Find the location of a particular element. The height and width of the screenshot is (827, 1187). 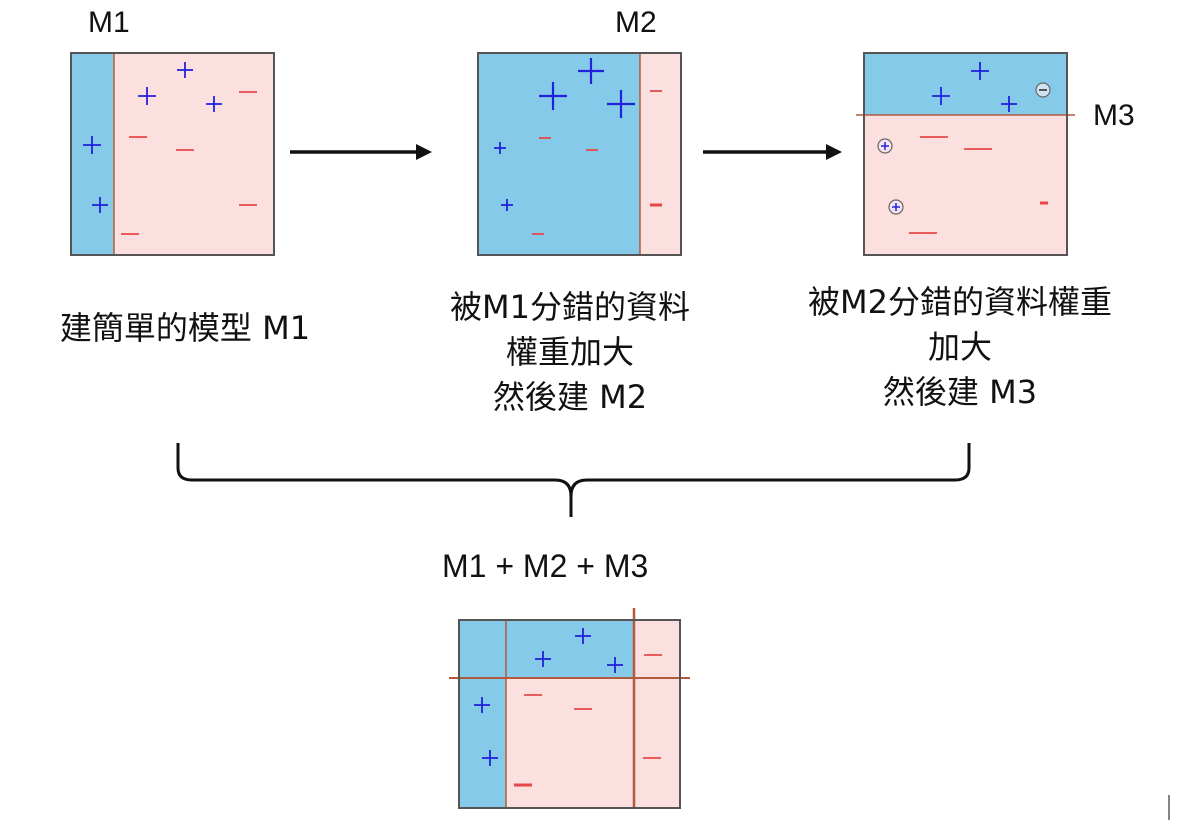

combined-positive-top-region is located at coordinates (546, 649).